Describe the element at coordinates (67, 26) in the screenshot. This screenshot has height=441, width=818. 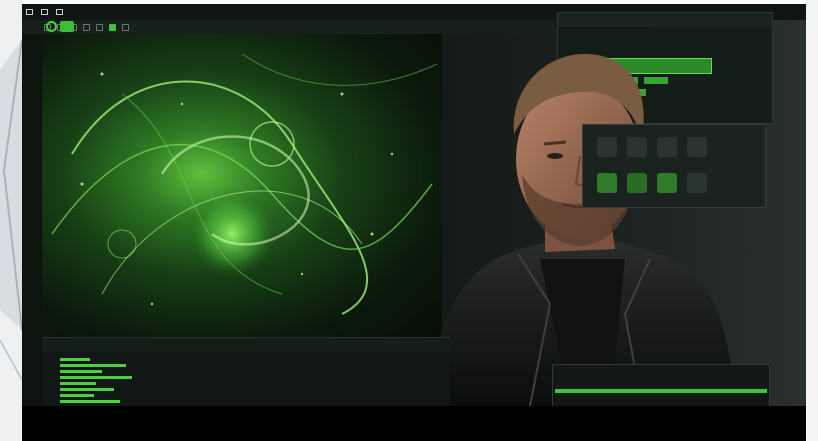
I see `play-button` at that location.